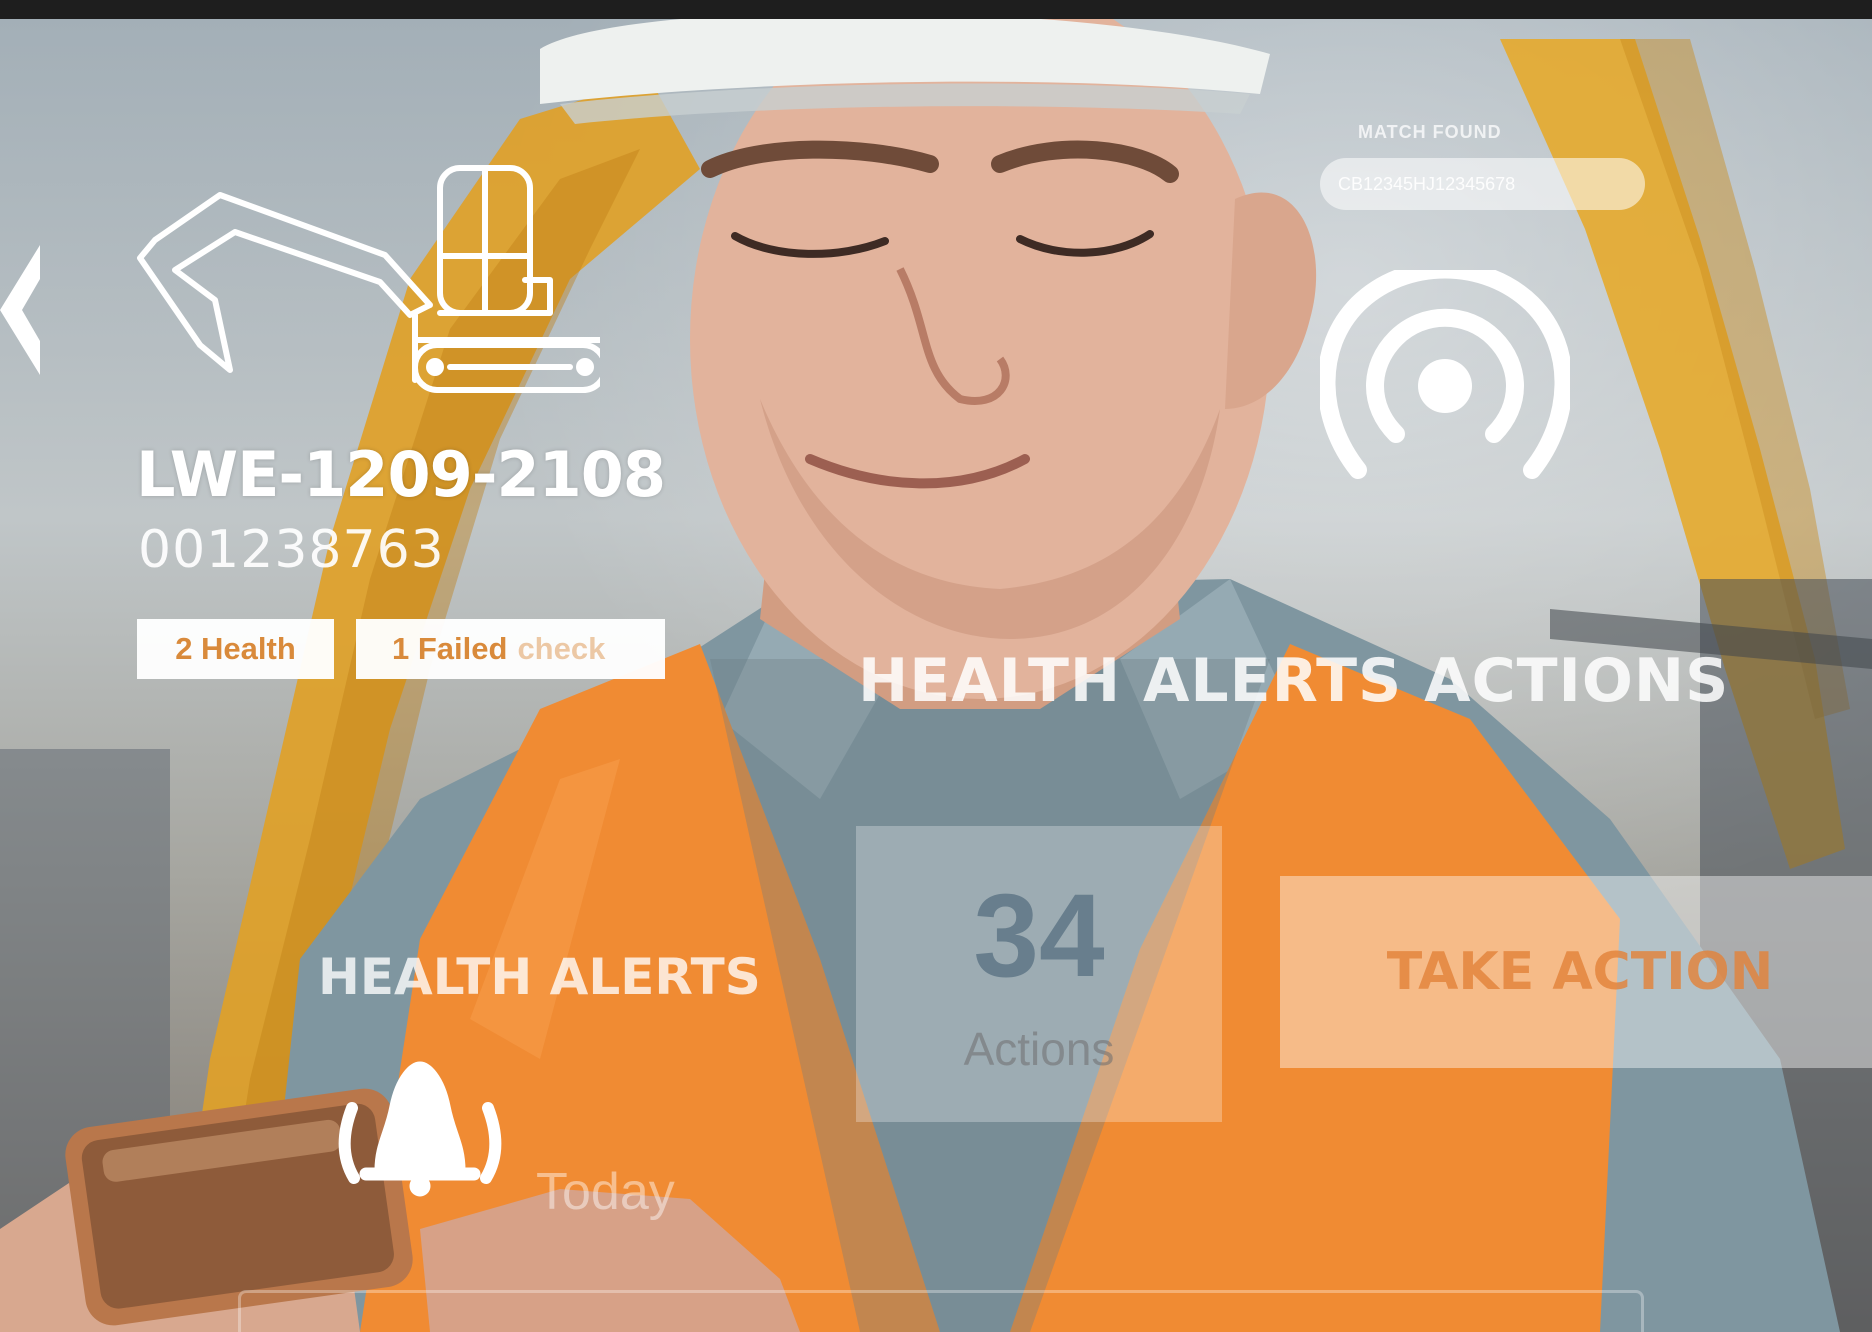  What do you see at coordinates (401, 474) in the screenshot?
I see `asset-id: LWE-1209-2108` at bounding box center [401, 474].